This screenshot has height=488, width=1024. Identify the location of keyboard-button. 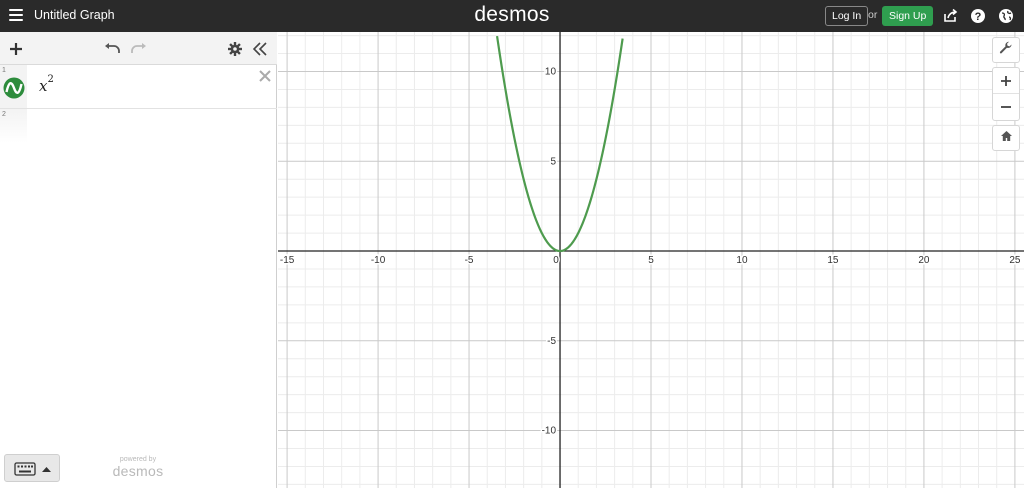
(32, 468).